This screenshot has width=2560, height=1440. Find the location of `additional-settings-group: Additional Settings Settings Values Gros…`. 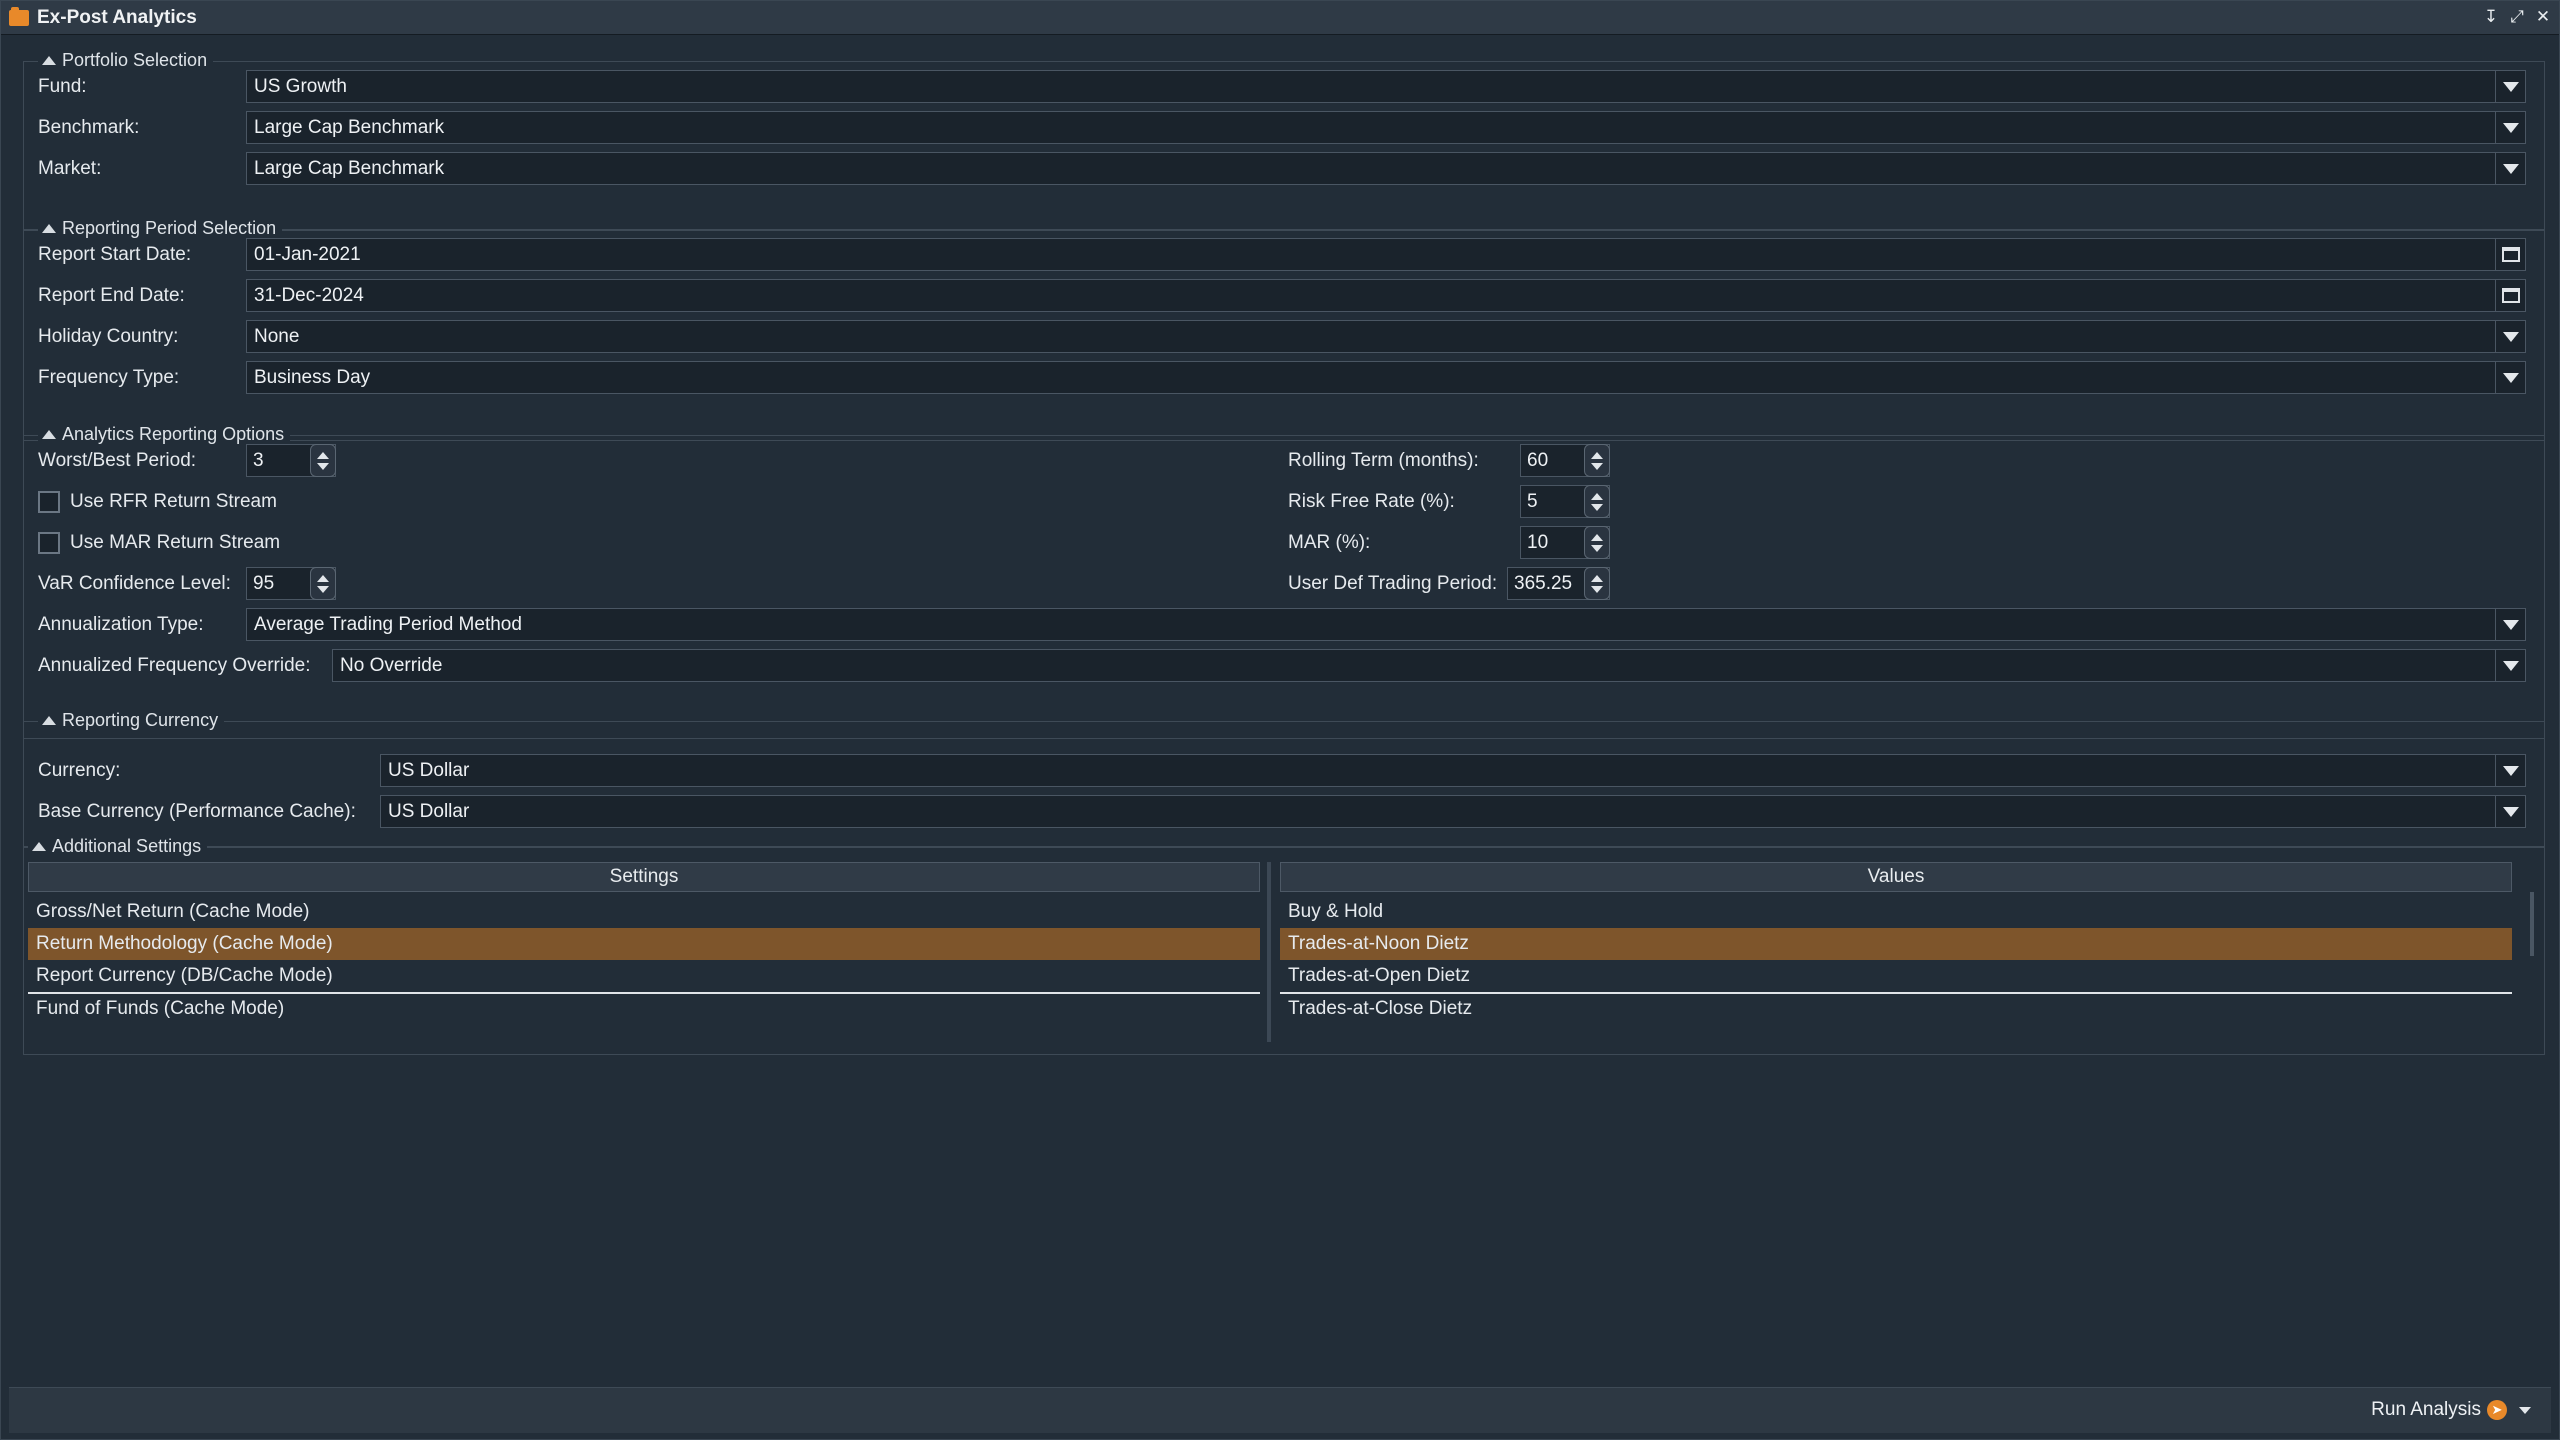

additional-settings-group: Additional Settings Settings Values Gros… is located at coordinates (1284, 945).